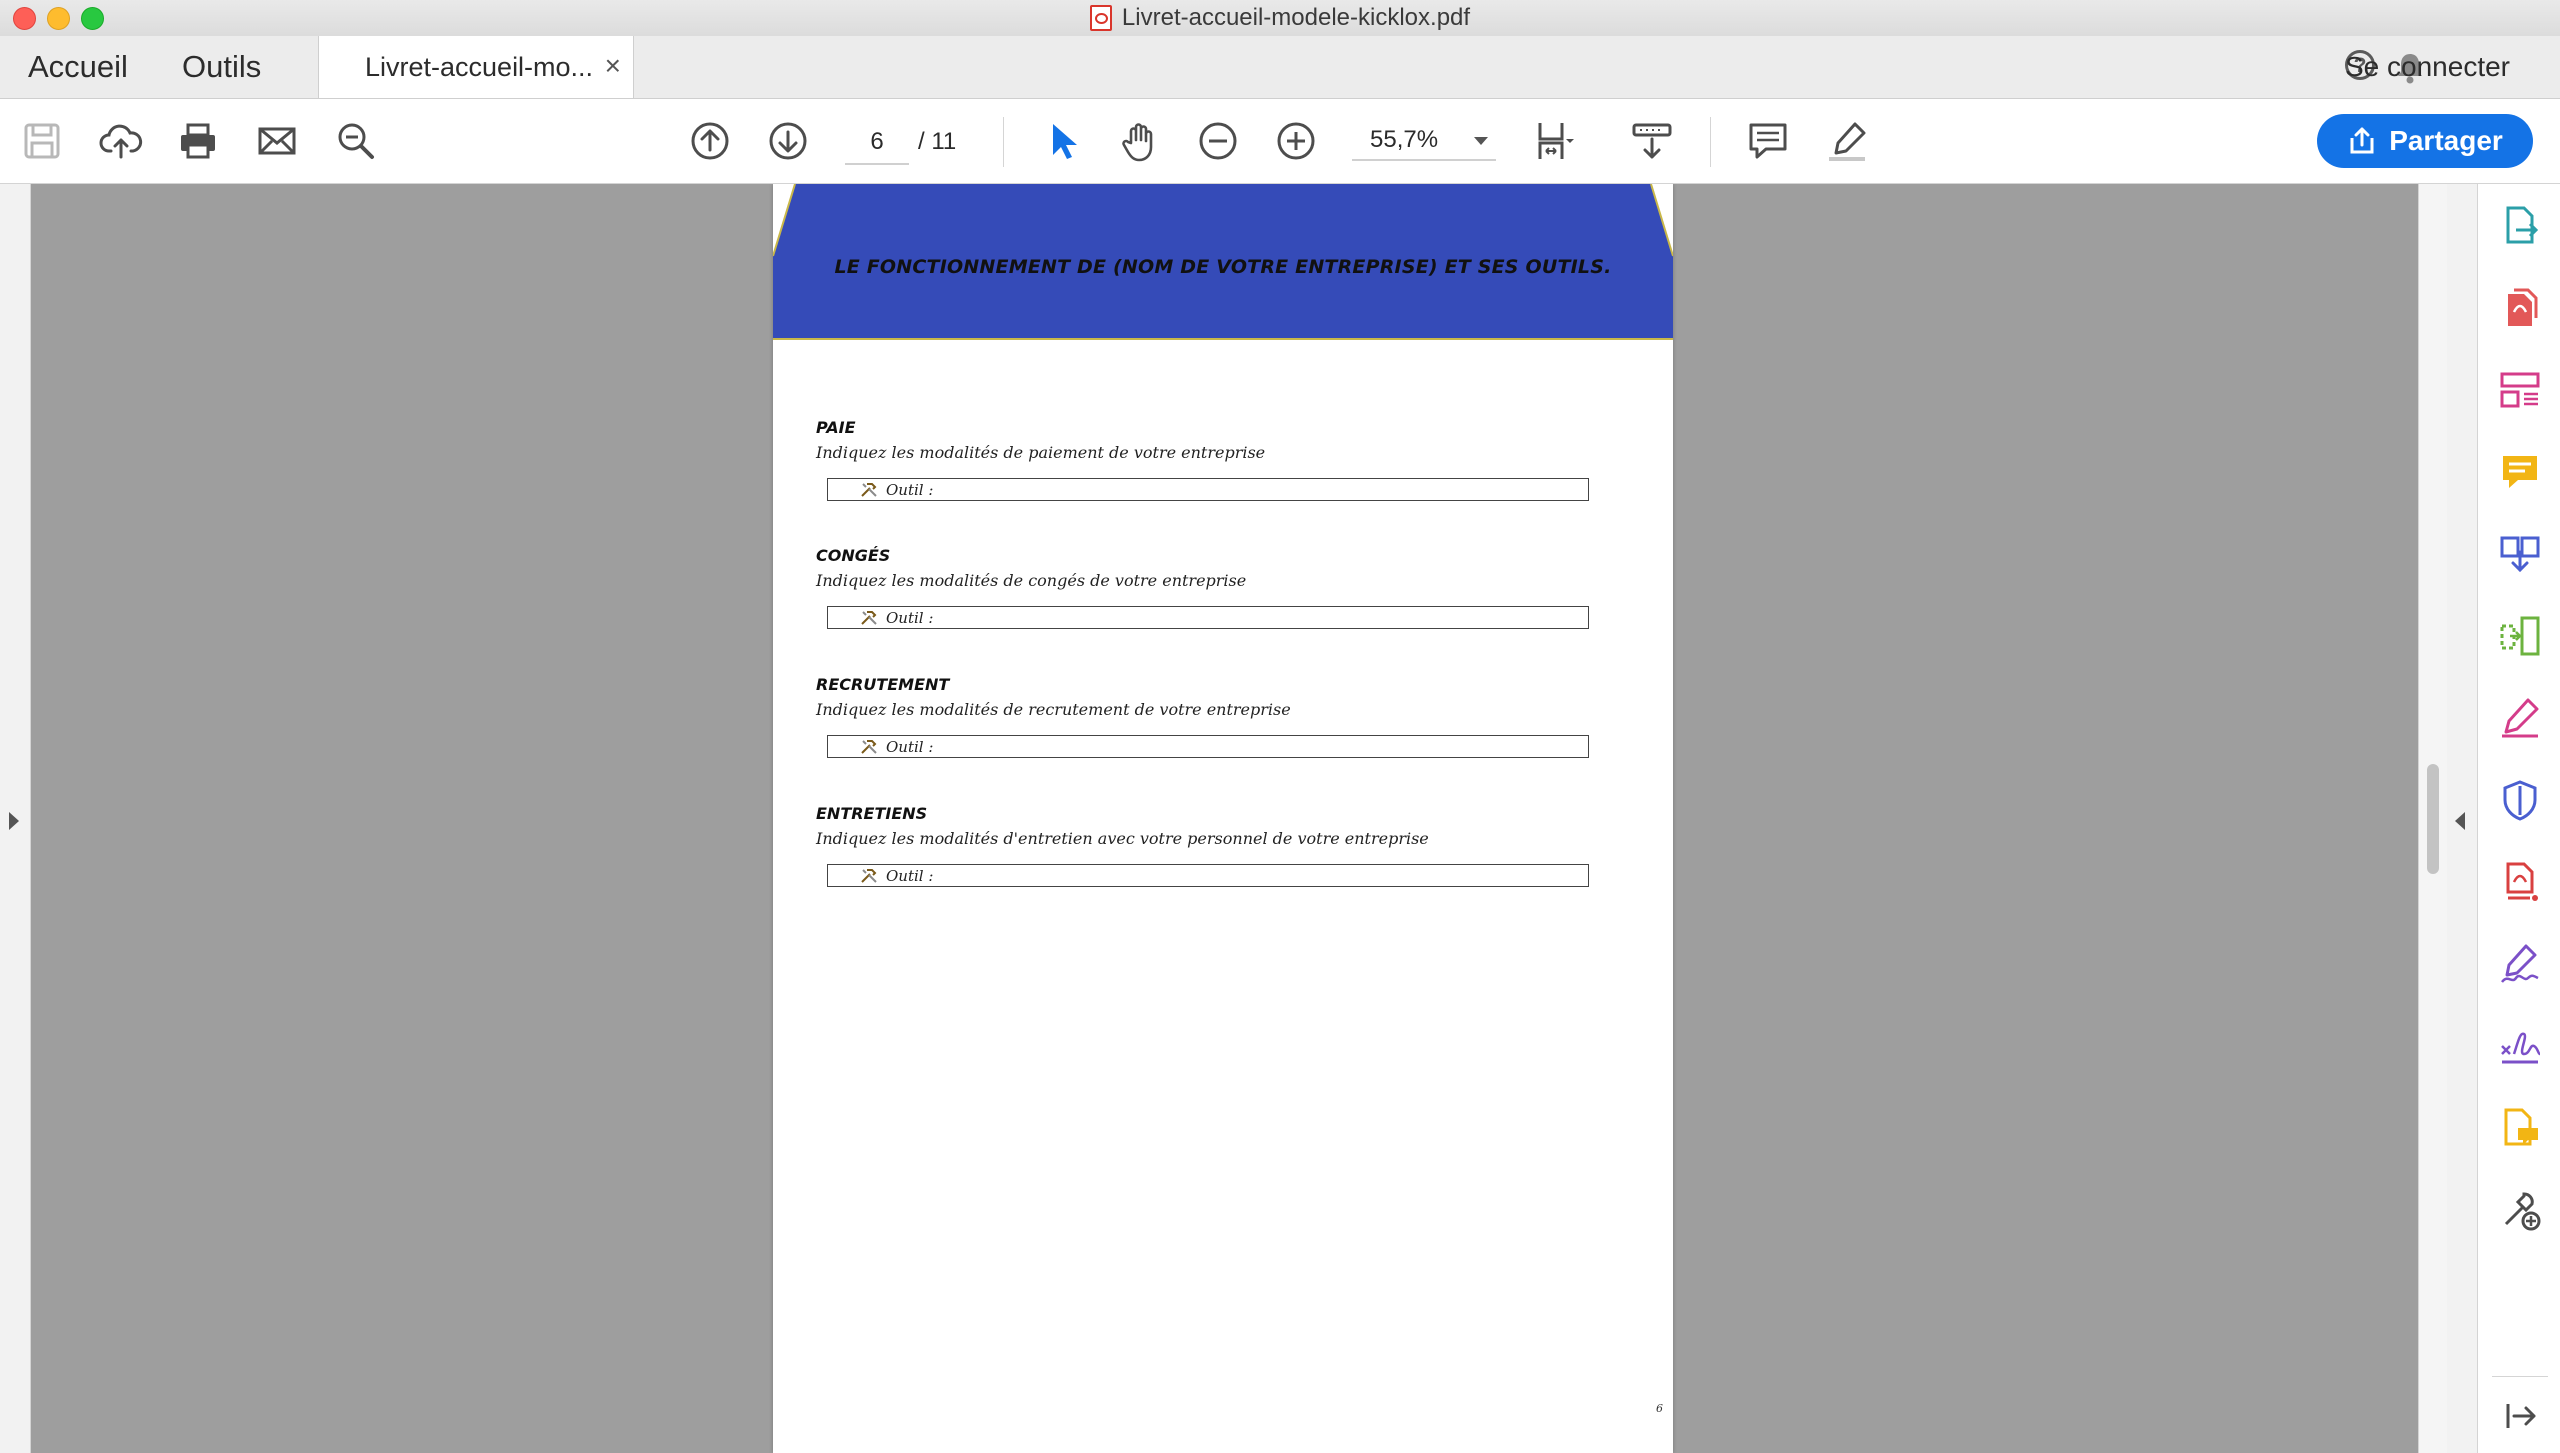 This screenshot has height=1453, width=2560. I want to click on request-signature-icon, so click(2520, 964).